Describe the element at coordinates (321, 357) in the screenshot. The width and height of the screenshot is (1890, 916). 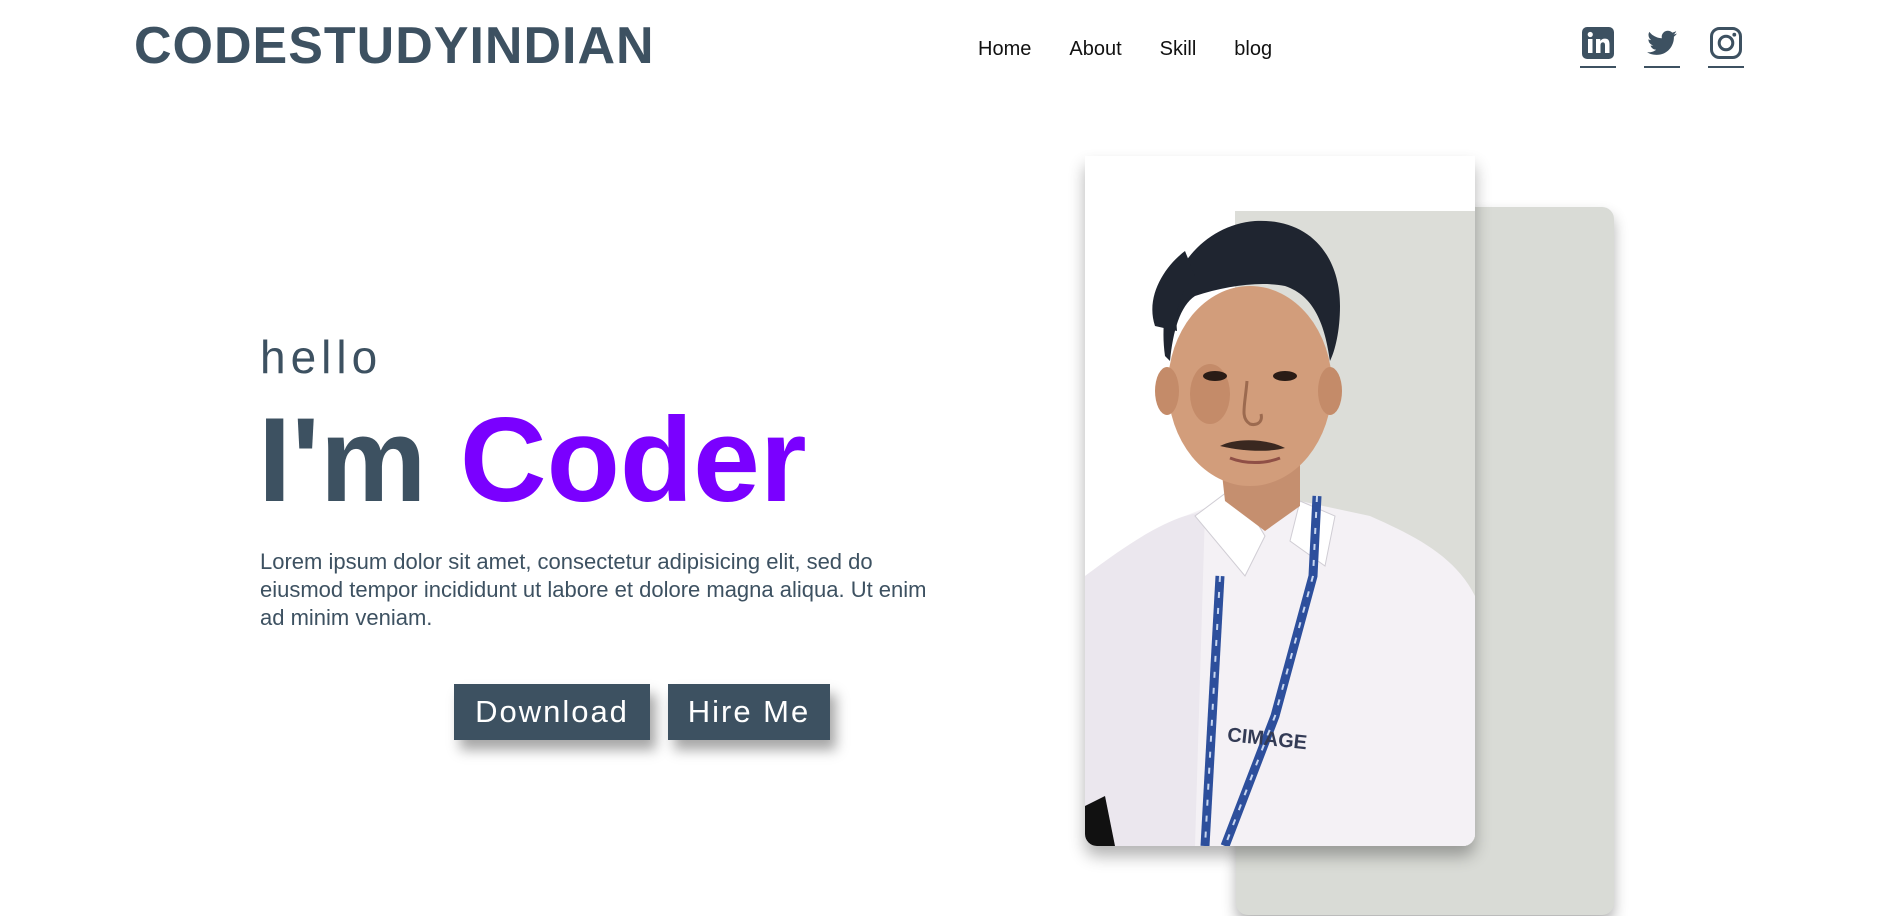
I see `greeting-text: hello` at that location.